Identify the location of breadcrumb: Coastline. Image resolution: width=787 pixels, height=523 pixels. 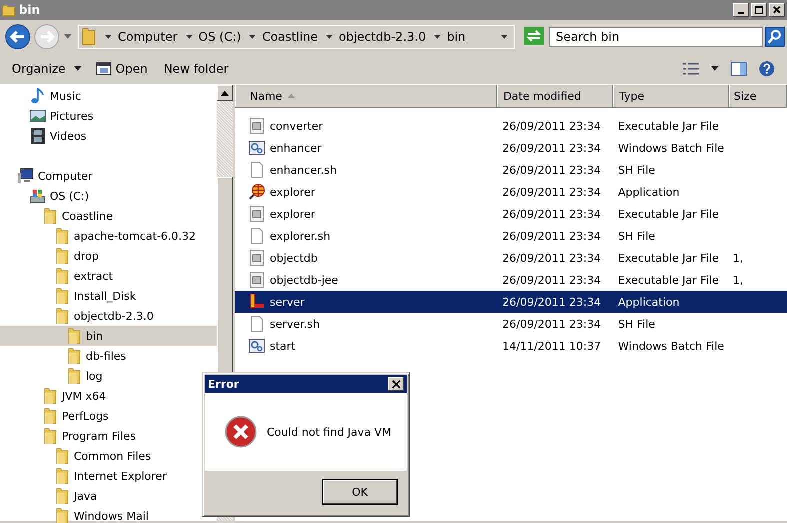
(290, 37).